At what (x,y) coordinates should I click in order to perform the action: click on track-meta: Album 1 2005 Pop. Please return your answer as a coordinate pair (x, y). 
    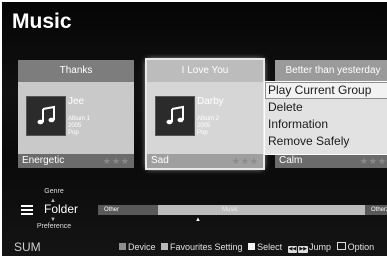
    Looking at the image, I should click on (98, 126).